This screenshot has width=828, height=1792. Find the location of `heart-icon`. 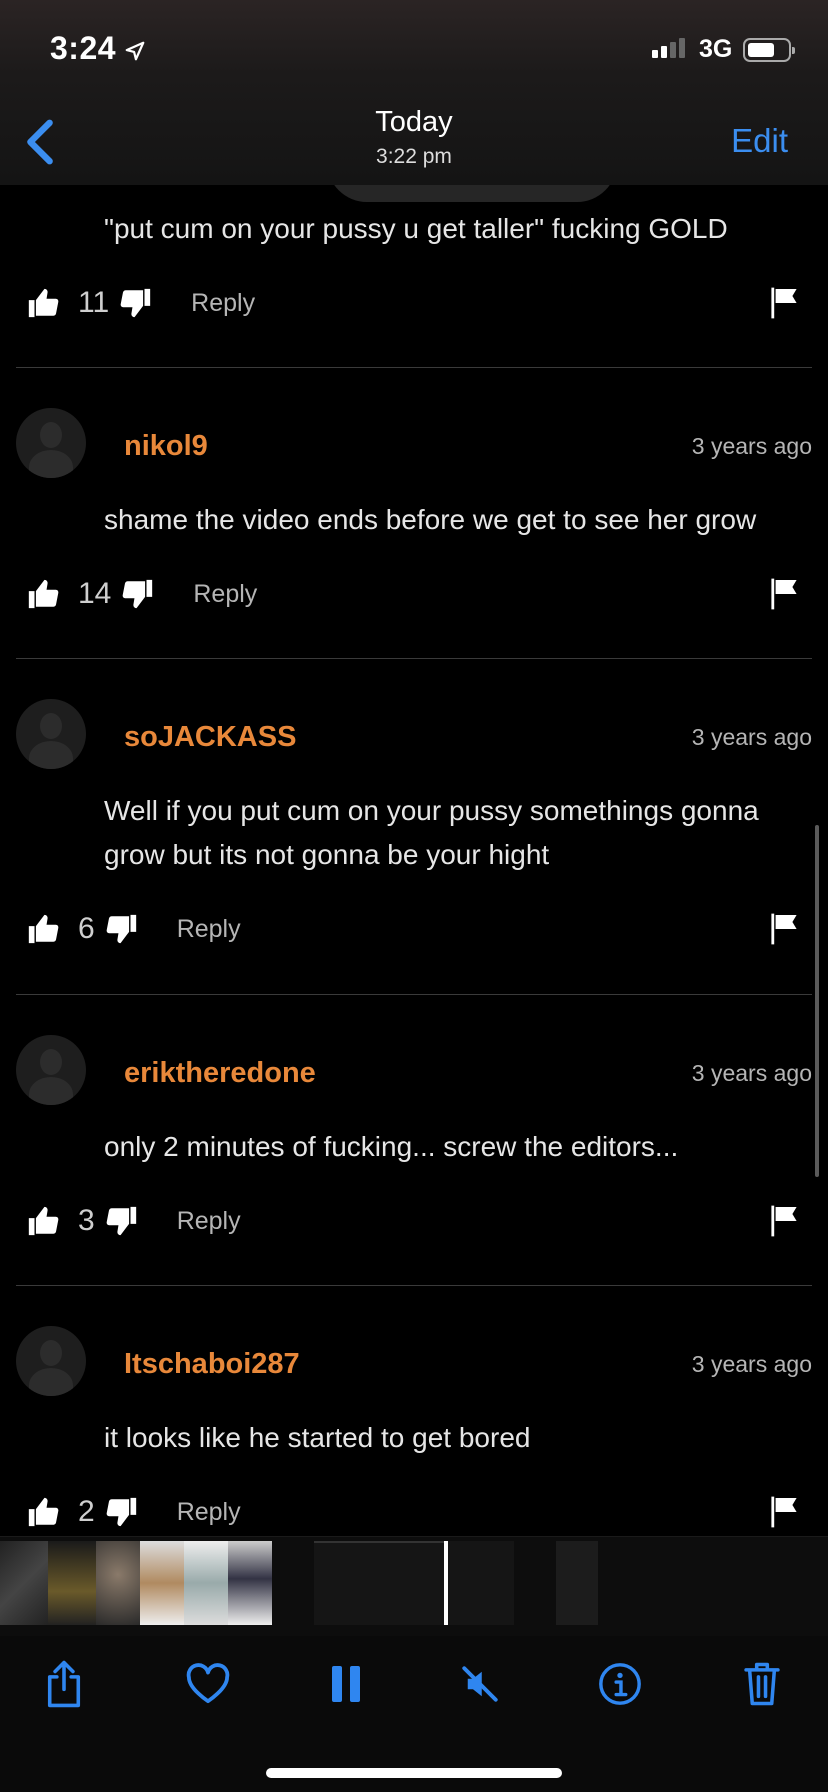

heart-icon is located at coordinates (208, 1683).